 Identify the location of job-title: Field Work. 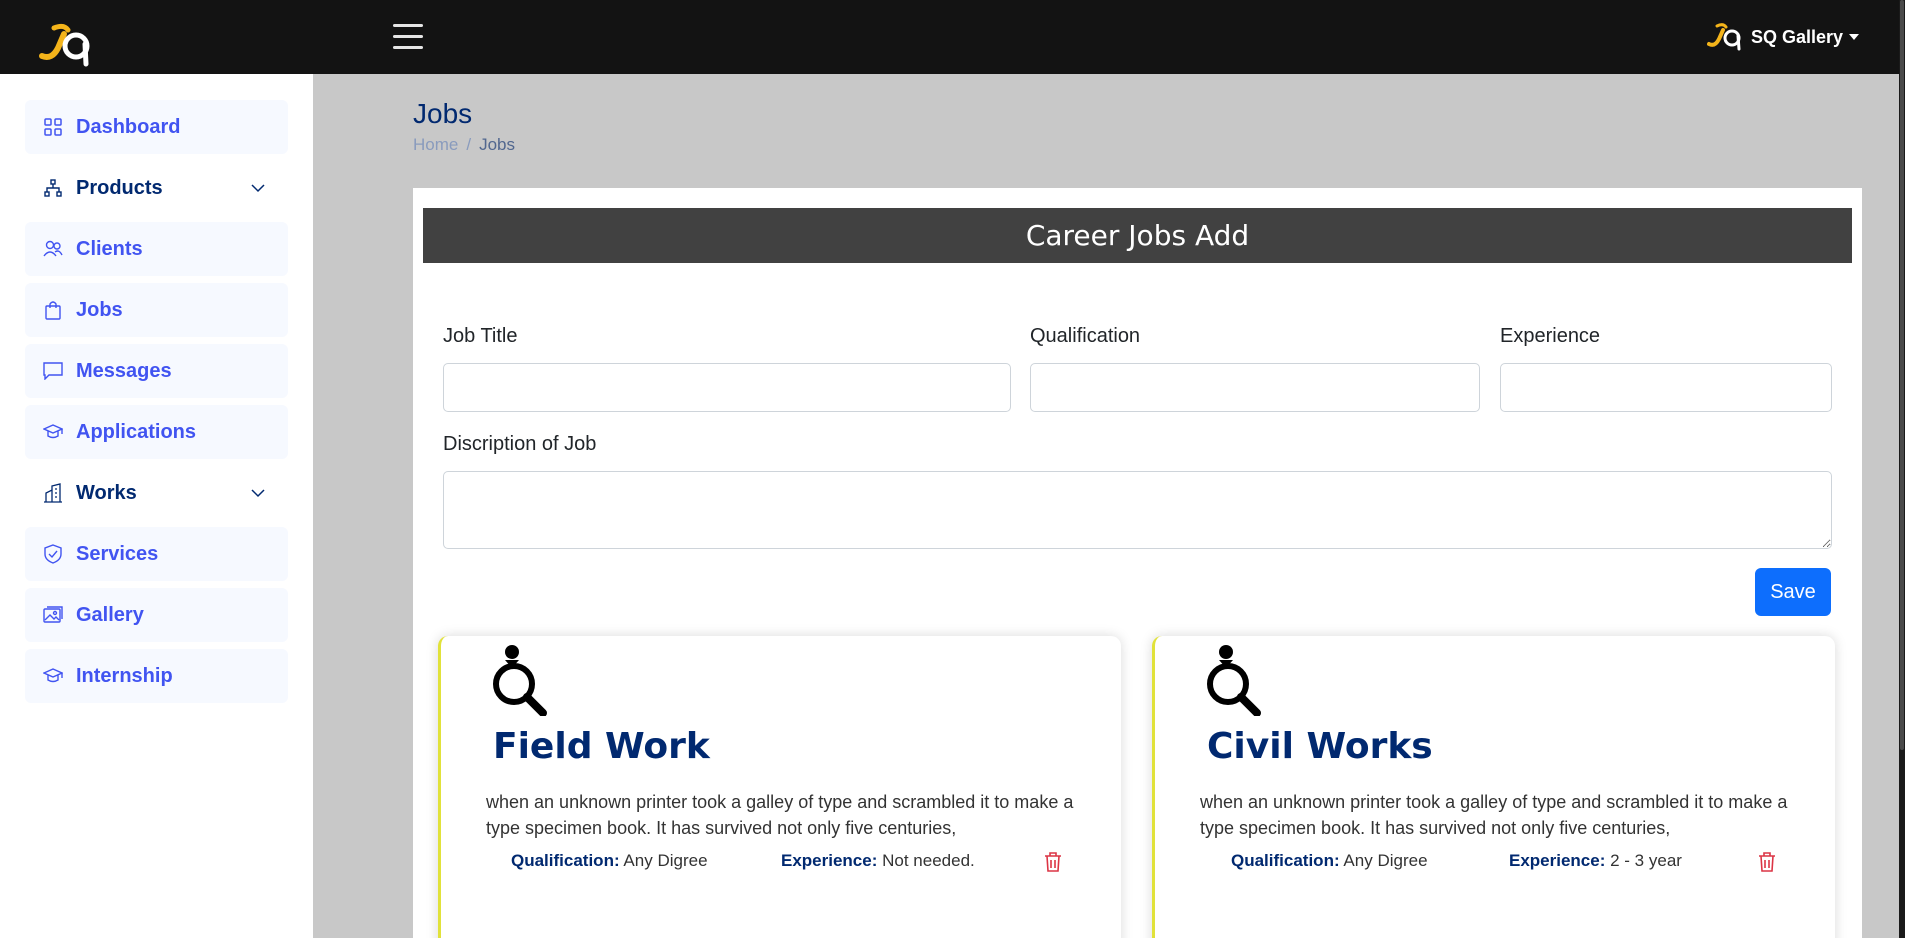
(601, 746).